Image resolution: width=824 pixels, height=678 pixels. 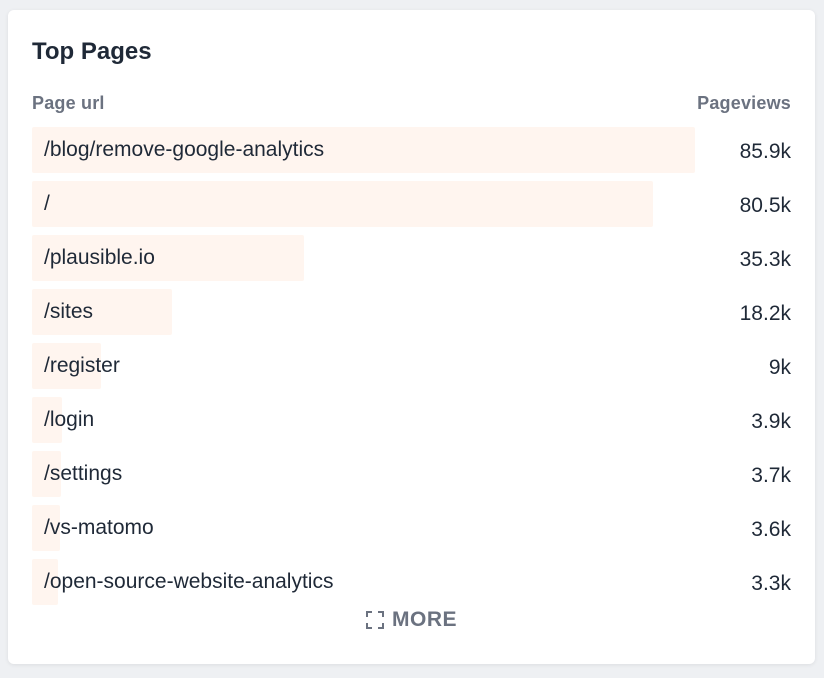 I want to click on column-header-page-url: Page url, so click(x=68, y=103).